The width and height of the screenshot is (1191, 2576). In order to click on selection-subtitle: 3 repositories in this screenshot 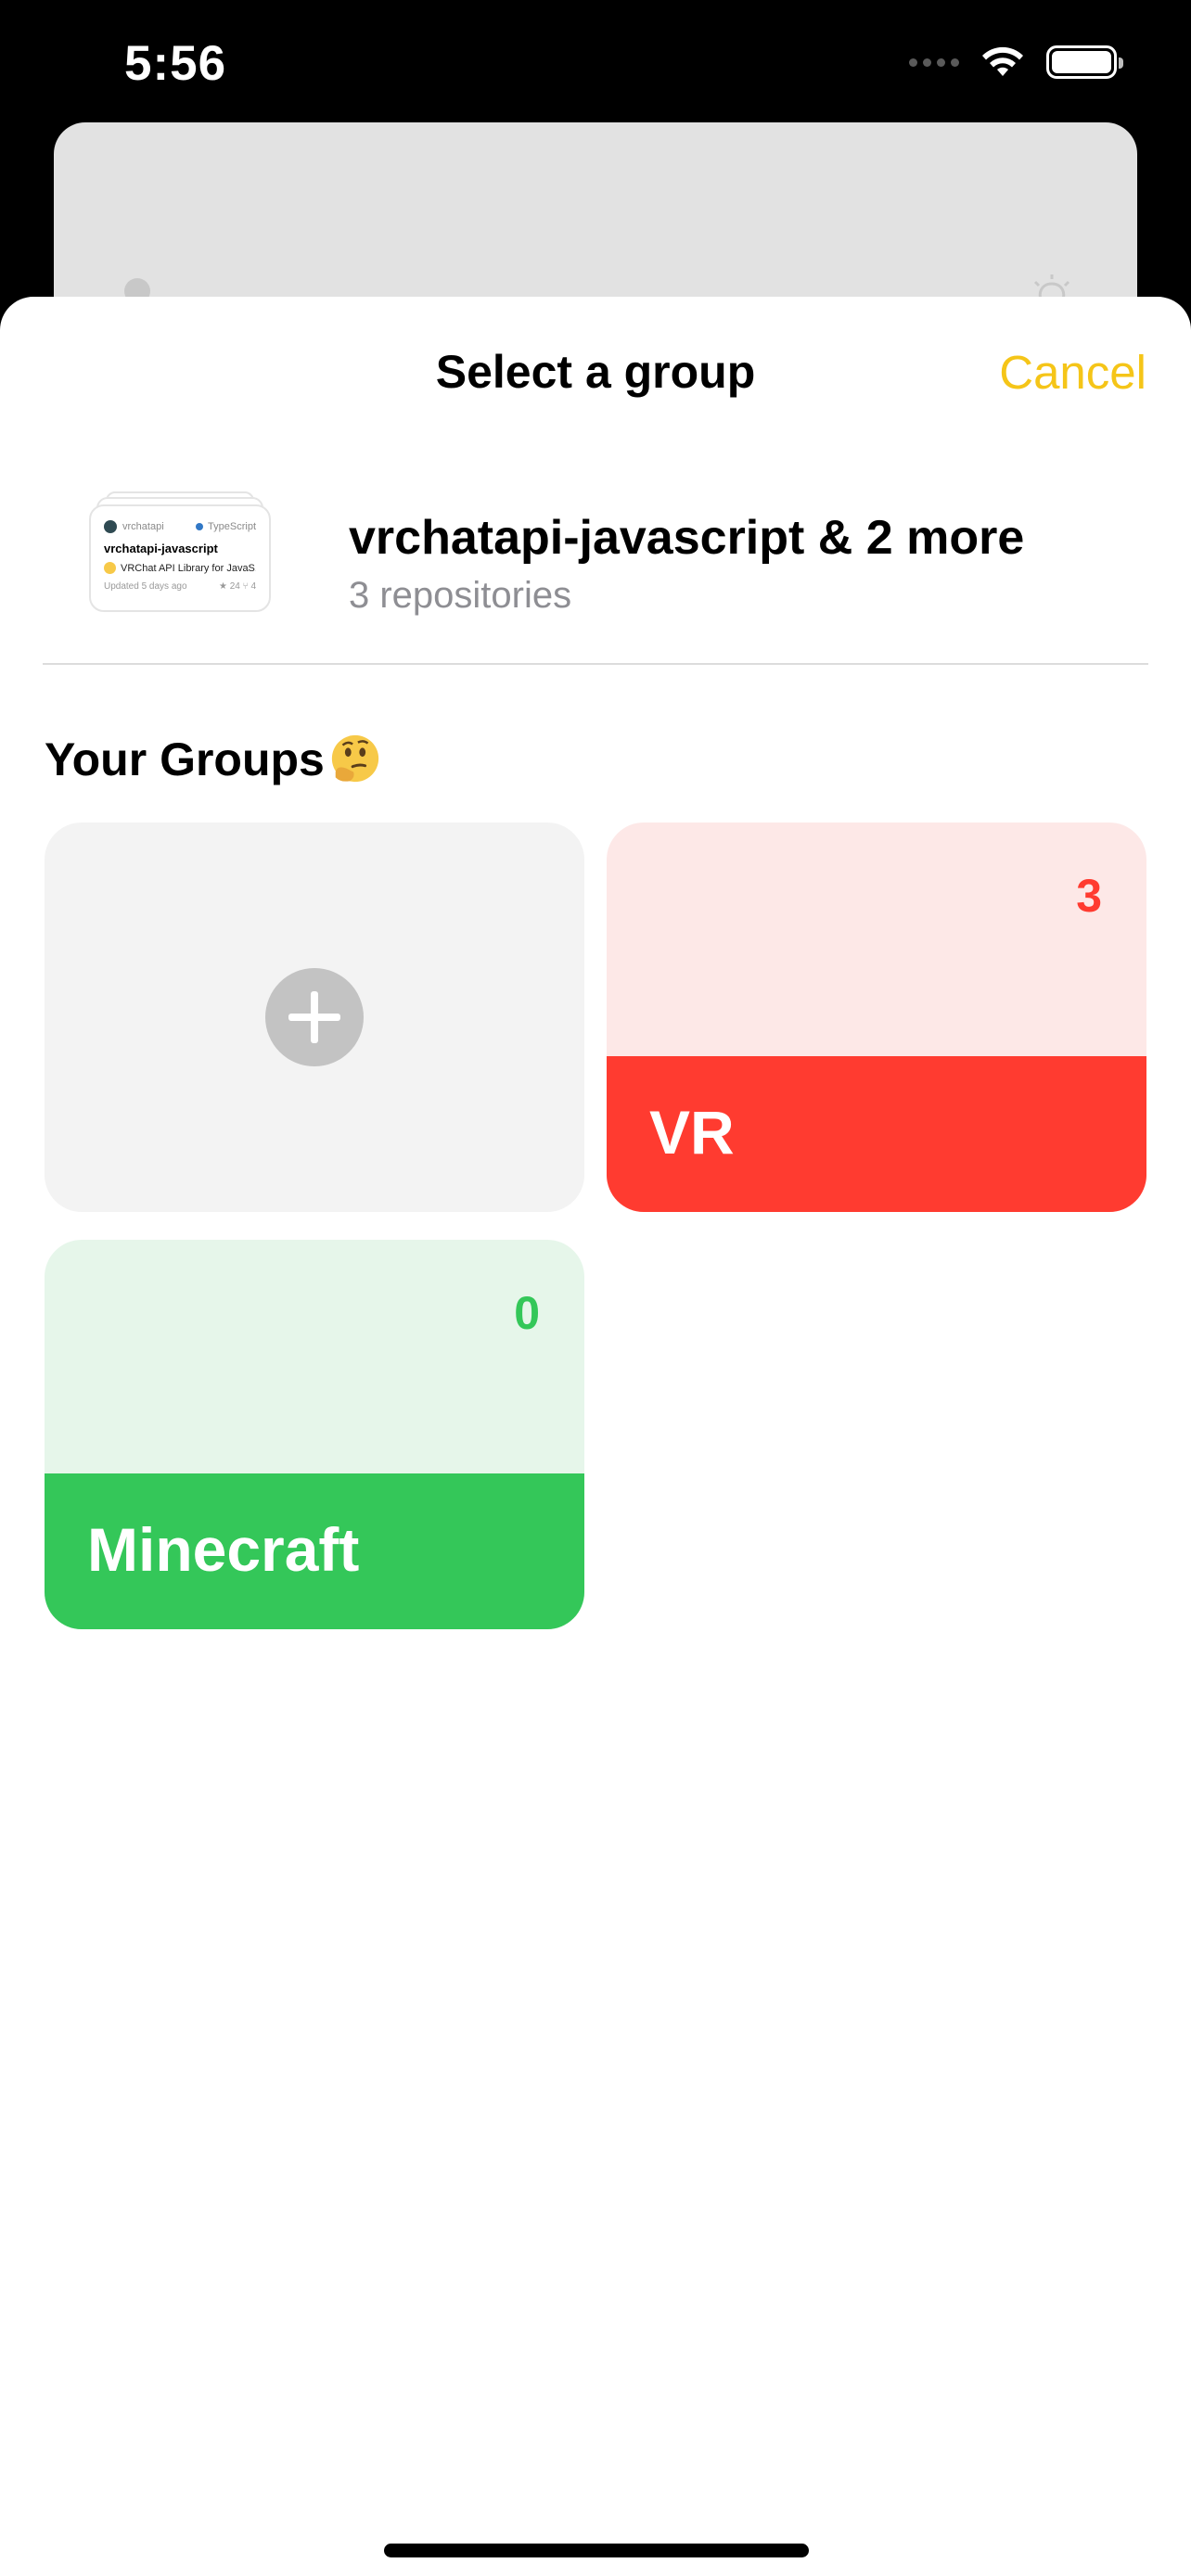, I will do `click(460, 595)`.